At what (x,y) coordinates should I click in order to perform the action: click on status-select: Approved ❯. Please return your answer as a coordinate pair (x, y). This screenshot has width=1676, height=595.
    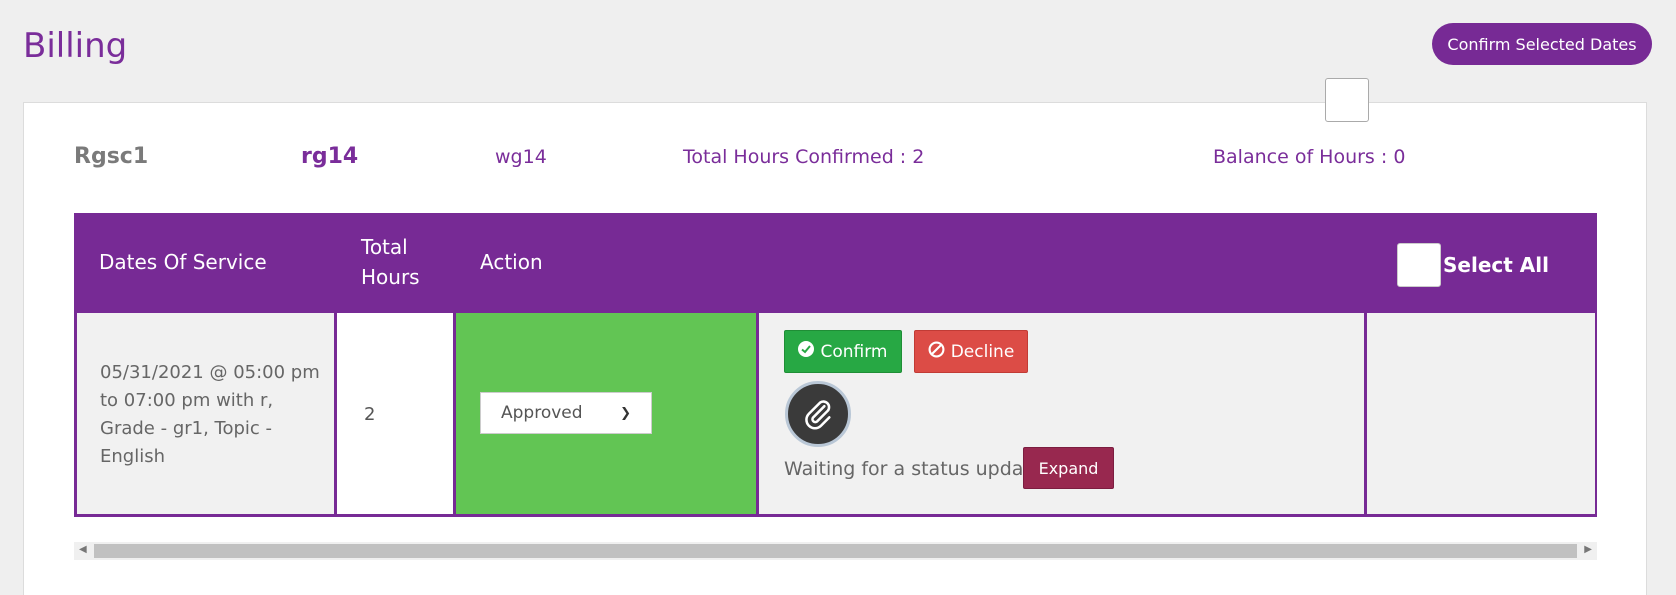
    Looking at the image, I should click on (566, 413).